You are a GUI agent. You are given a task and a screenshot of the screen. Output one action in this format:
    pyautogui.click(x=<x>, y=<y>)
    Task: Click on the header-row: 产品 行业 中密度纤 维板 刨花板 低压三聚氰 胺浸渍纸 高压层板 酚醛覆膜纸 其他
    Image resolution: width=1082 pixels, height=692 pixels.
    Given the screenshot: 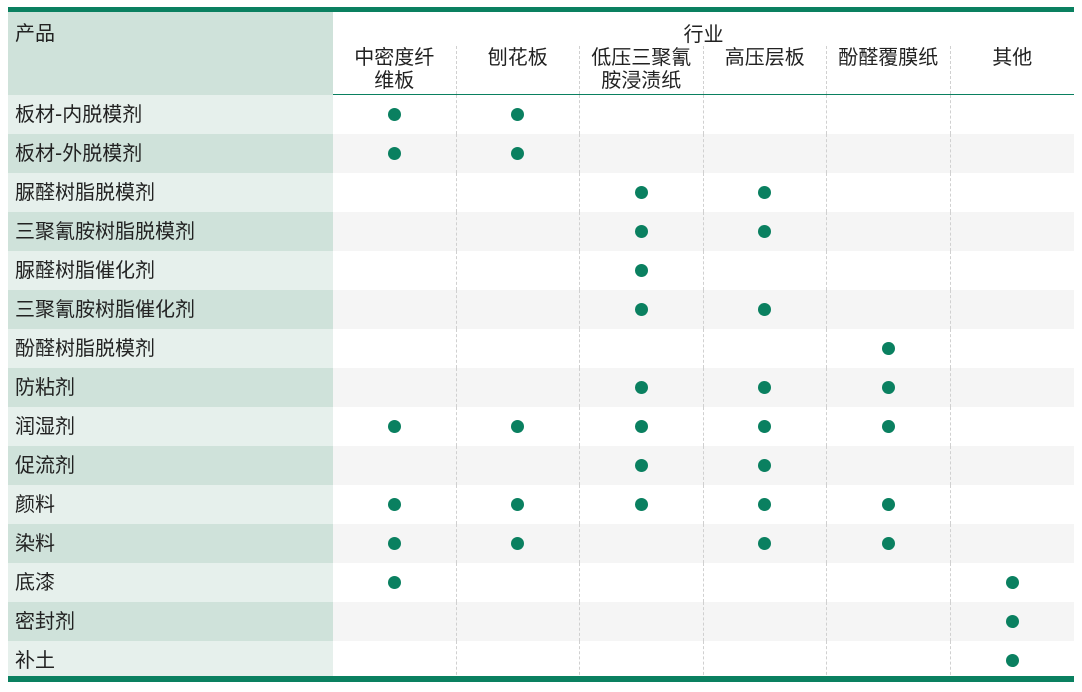 What is the action you would take?
    pyautogui.click(x=541, y=53)
    